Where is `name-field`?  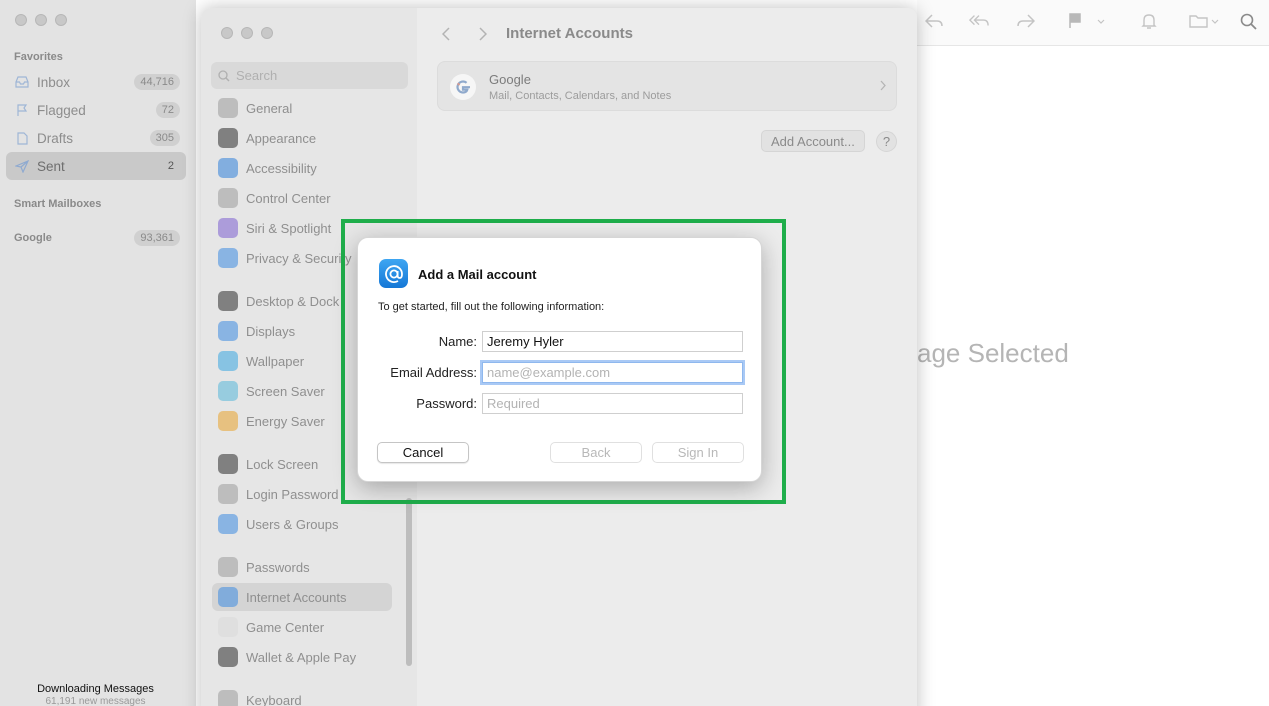 name-field is located at coordinates (612, 341).